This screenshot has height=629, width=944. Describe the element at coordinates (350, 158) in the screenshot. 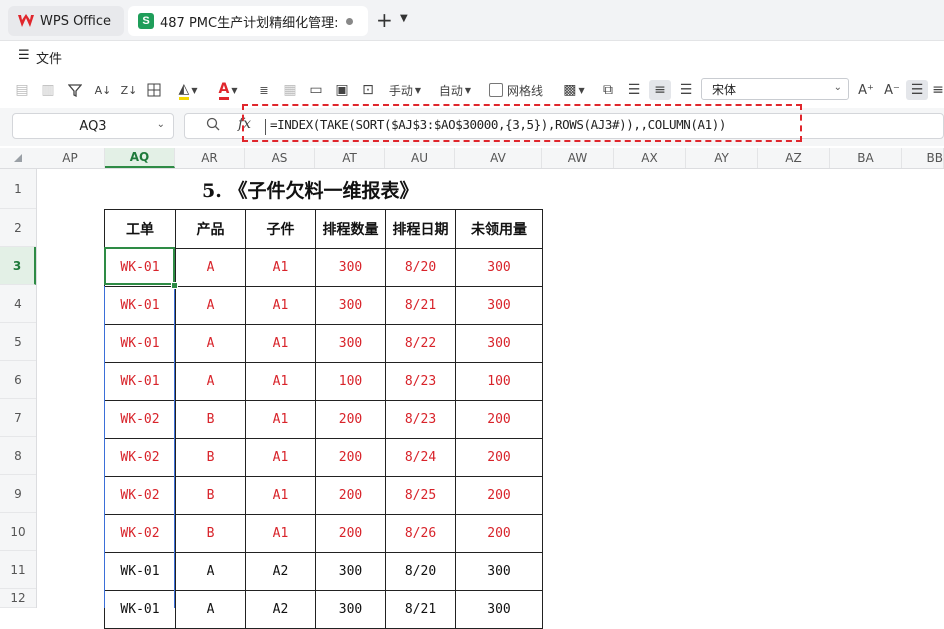

I see `column-header: AT` at that location.